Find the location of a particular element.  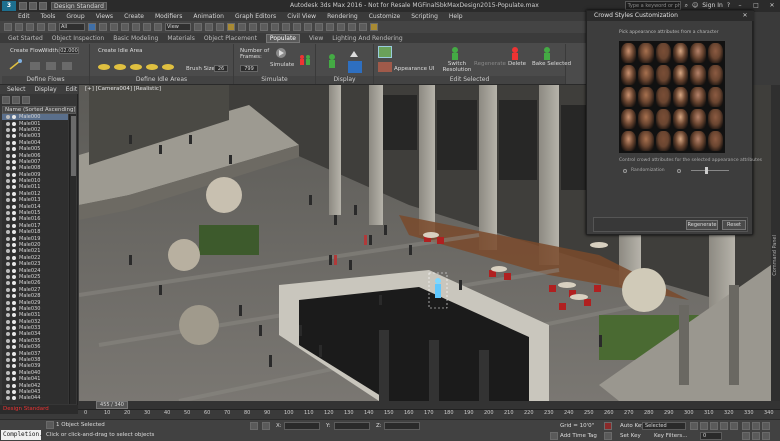

delete-button: Delete is located at coordinates (517, 64).